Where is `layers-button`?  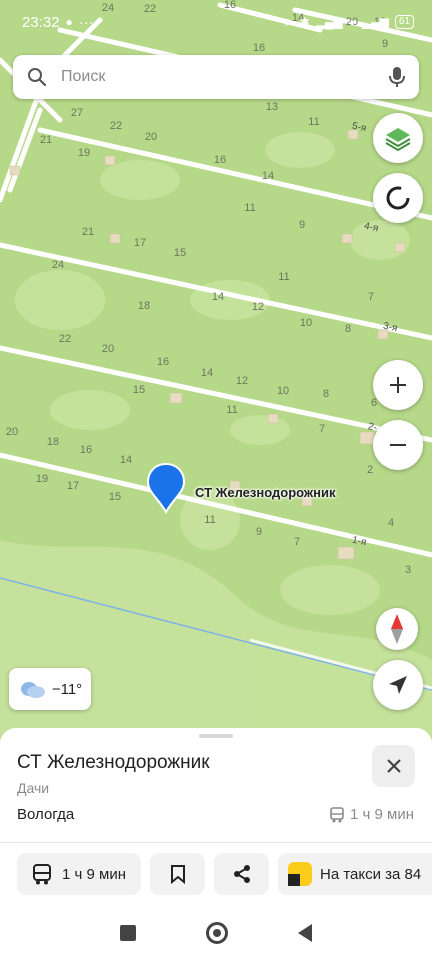 layers-button is located at coordinates (398, 138).